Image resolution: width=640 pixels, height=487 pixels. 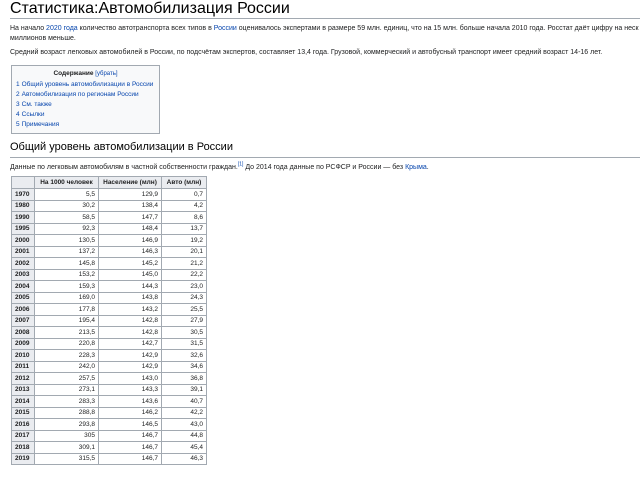 I want to click on note-text-end: ., so click(x=427, y=167).